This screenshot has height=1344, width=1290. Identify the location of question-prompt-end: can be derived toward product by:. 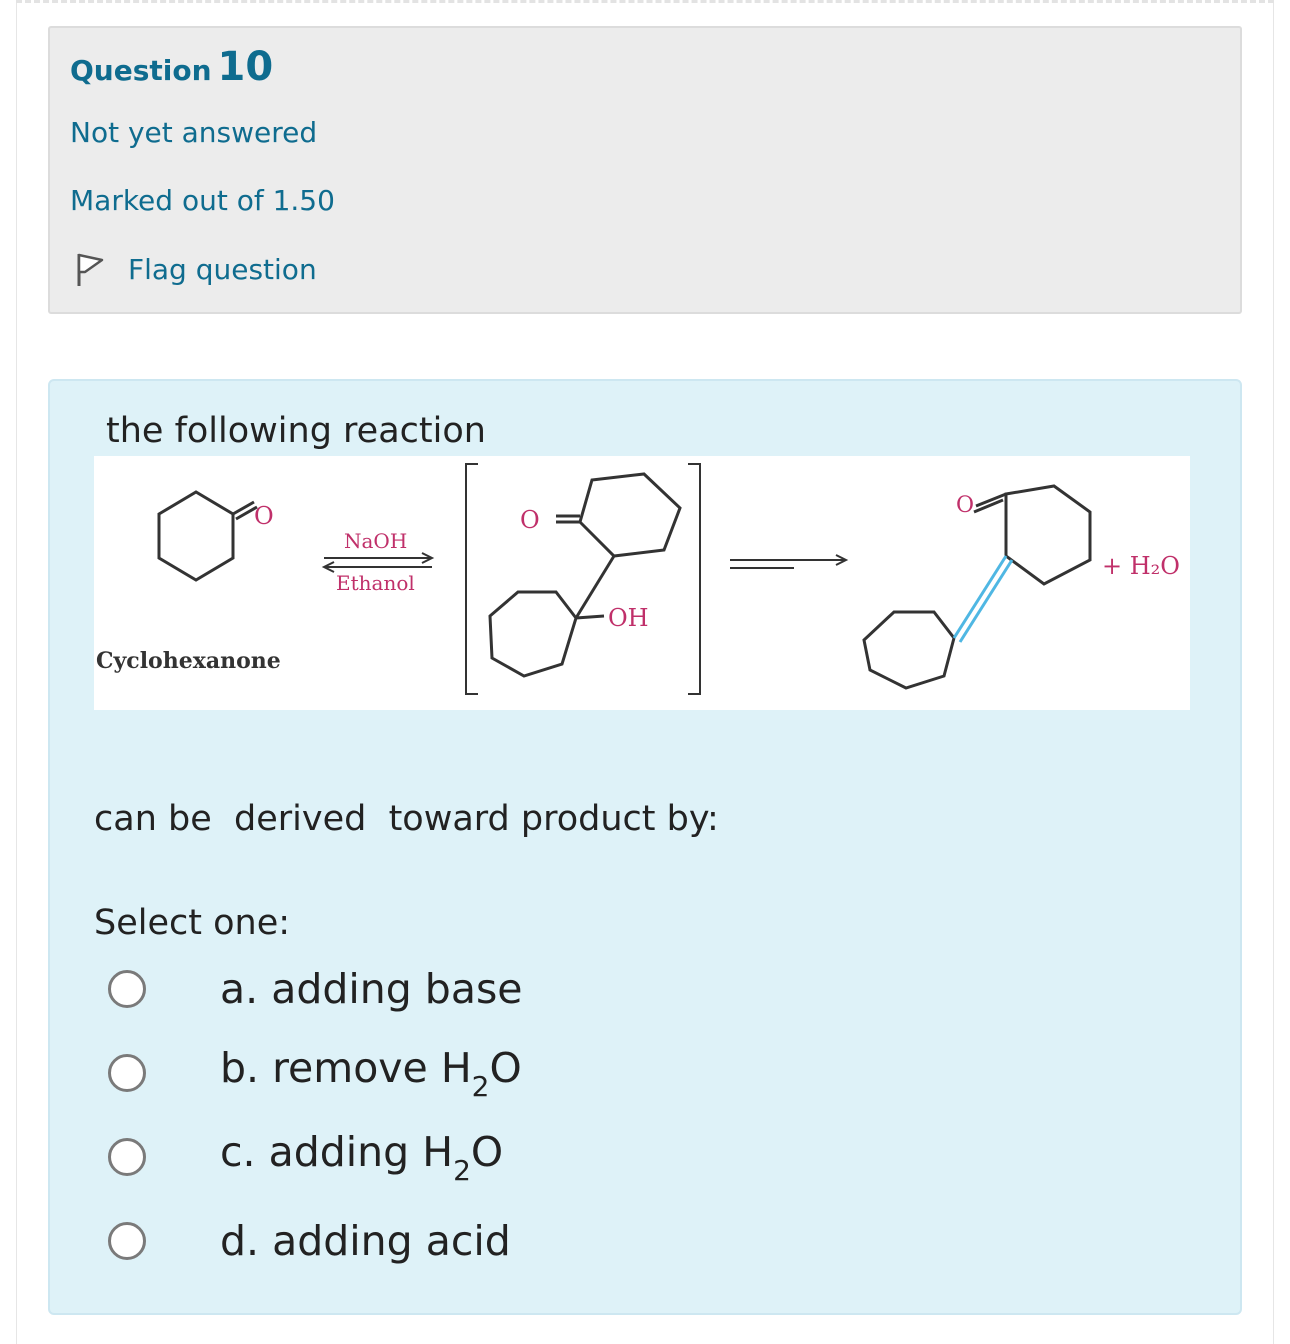
(406, 819).